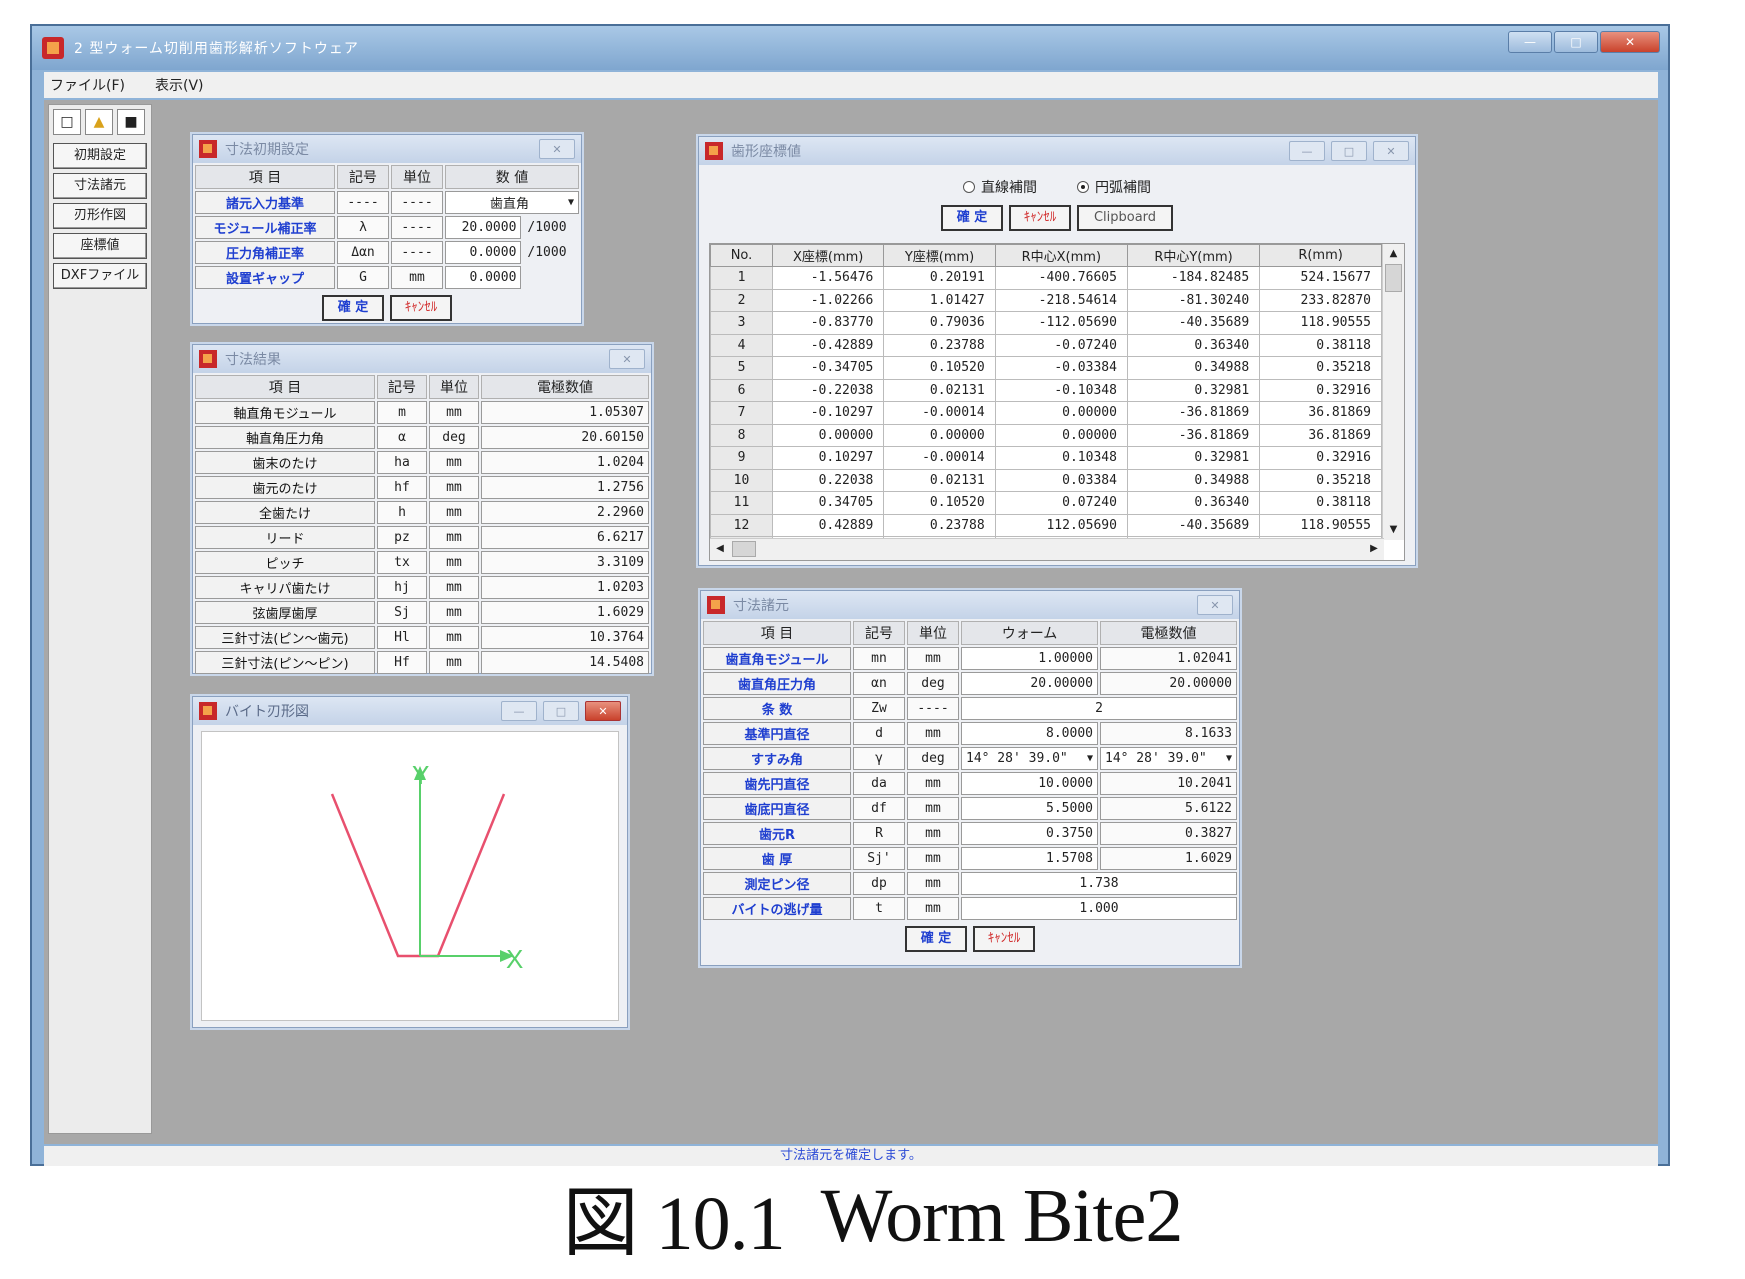 Image resolution: width=1745 pixels, height=1279 pixels. Describe the element at coordinates (100, 186) in the screenshot. I see `dimension-spec-button: 寸法諸元` at that location.